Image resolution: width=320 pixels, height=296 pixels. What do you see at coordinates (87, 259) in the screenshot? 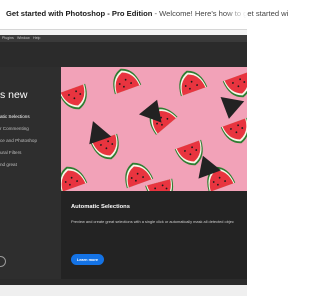
I see `learn-more-button: Learn more` at bounding box center [87, 259].